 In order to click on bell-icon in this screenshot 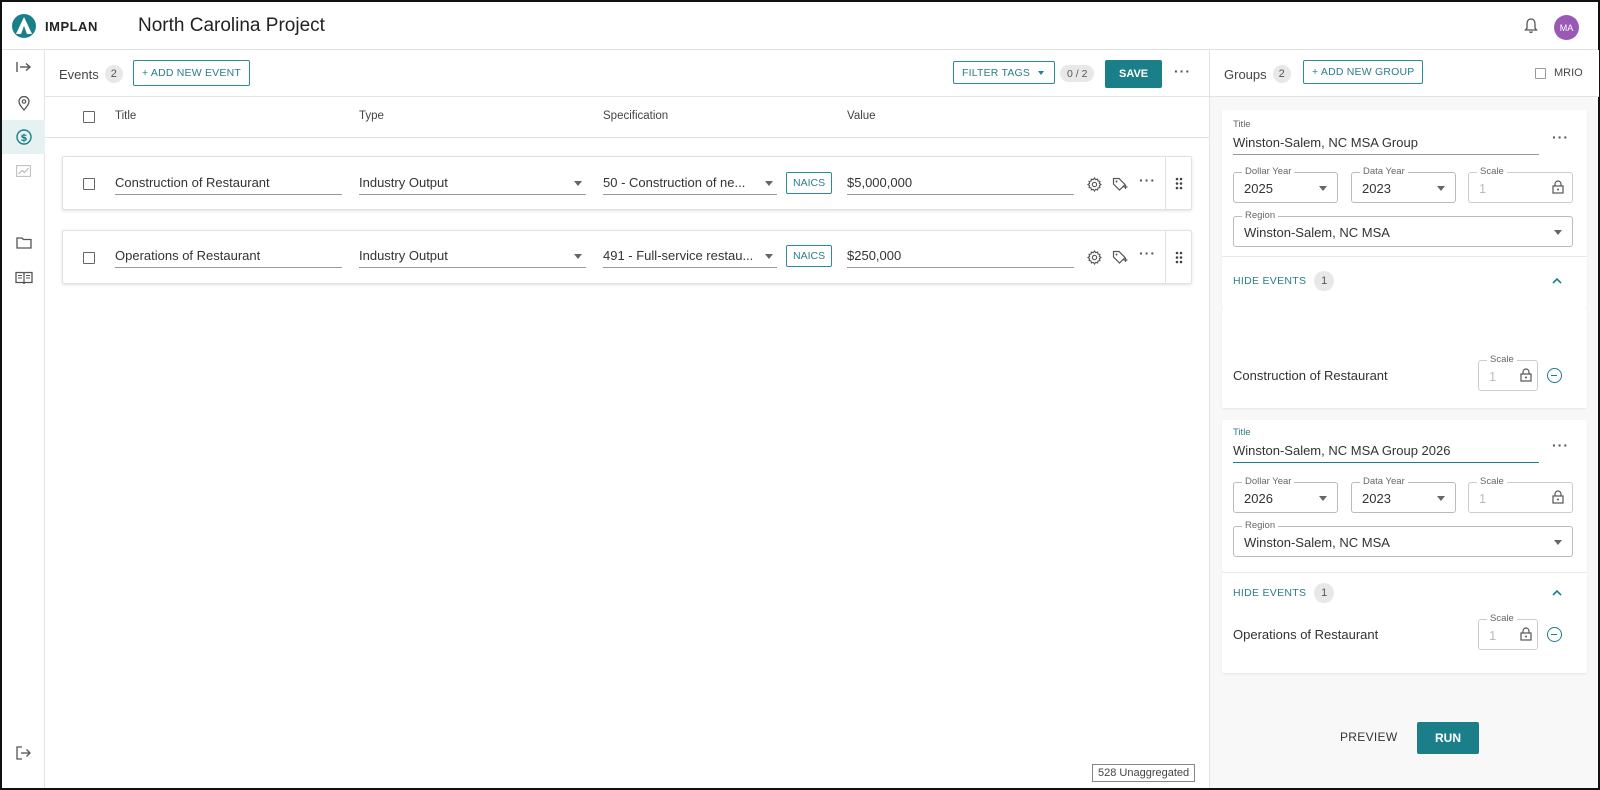, I will do `click(1531, 26)`.